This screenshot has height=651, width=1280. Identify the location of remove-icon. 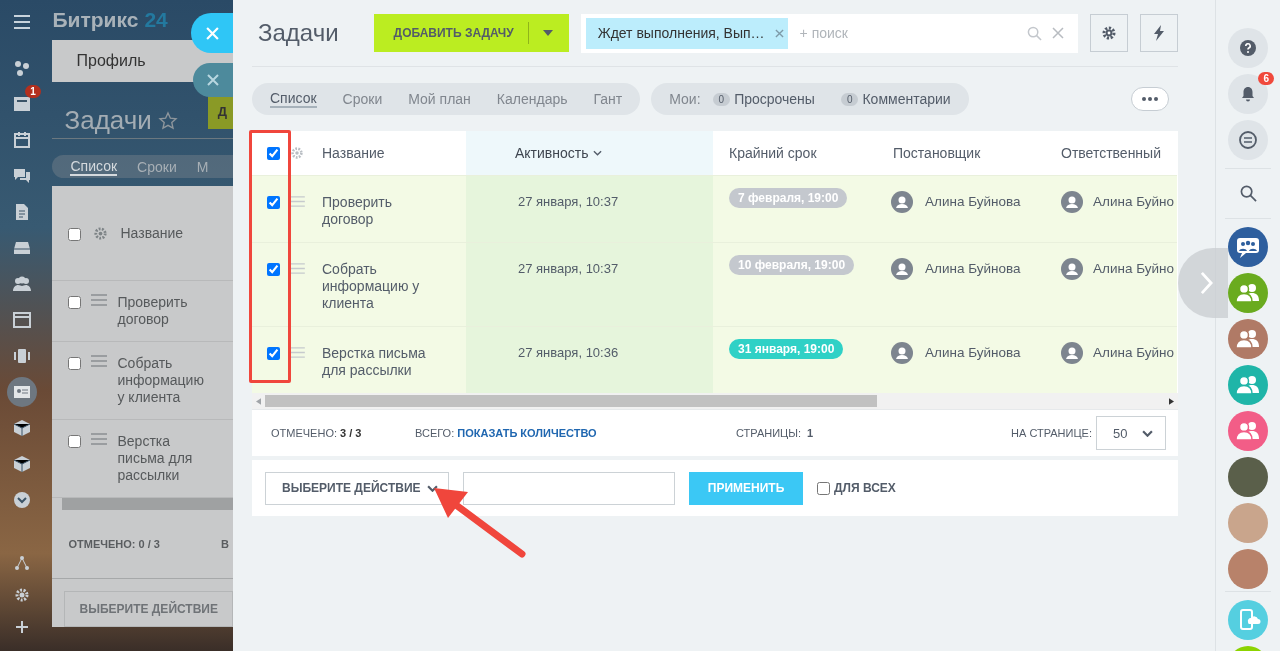
(779, 33).